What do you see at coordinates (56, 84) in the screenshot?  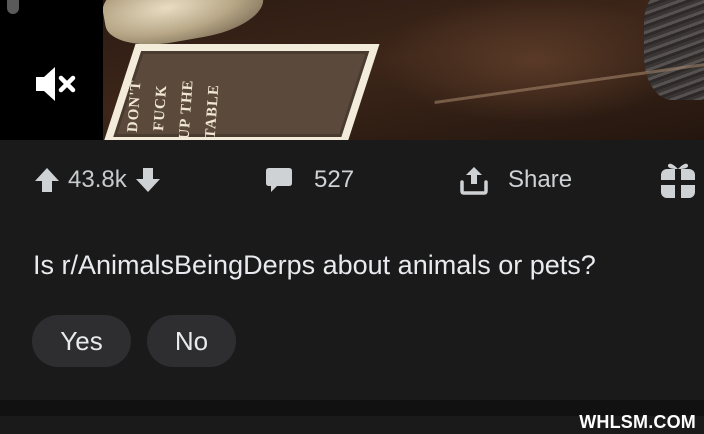 I see `volume-muted-icon` at bounding box center [56, 84].